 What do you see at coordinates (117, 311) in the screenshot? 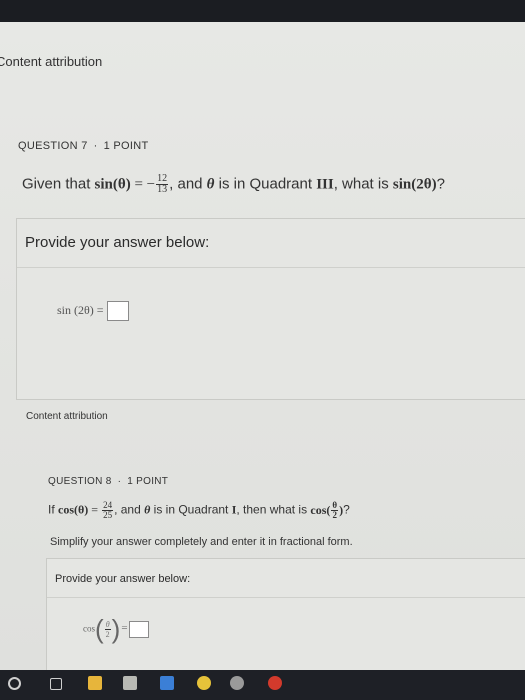
I see `question-7-answer-input` at bounding box center [117, 311].